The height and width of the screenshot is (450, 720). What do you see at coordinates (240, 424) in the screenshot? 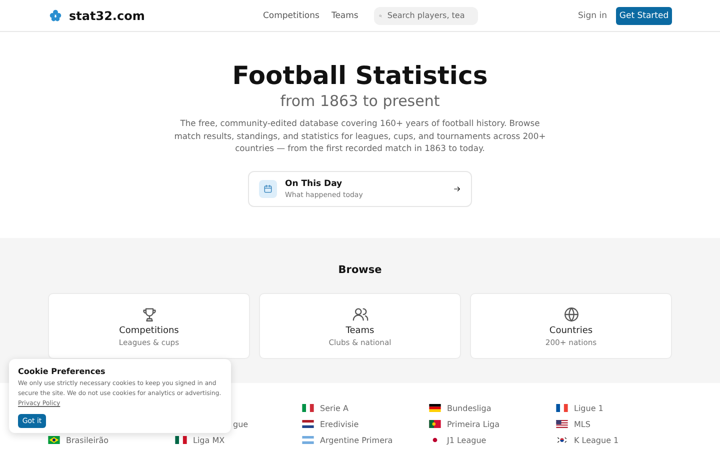
I see `league-link: gue` at bounding box center [240, 424].